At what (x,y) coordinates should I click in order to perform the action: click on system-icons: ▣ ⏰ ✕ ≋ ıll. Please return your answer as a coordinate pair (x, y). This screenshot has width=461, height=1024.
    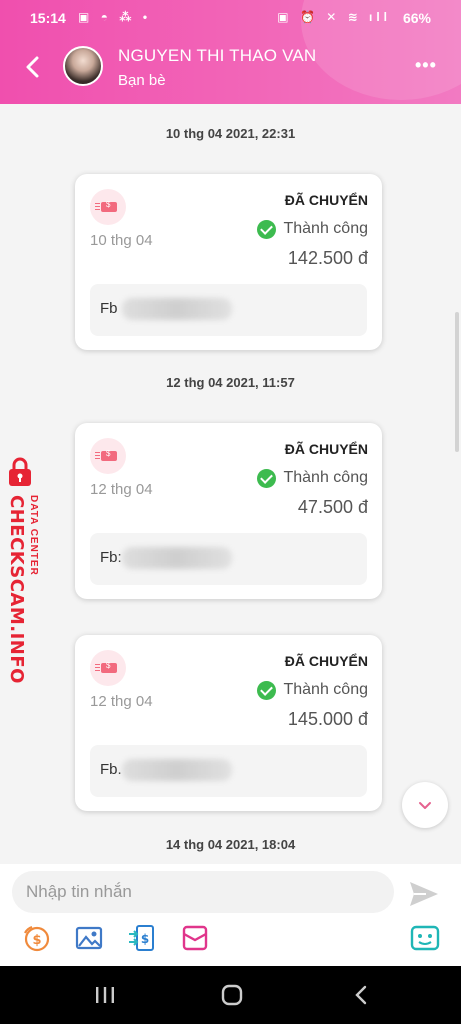
    Looking at the image, I should click on (334, 17).